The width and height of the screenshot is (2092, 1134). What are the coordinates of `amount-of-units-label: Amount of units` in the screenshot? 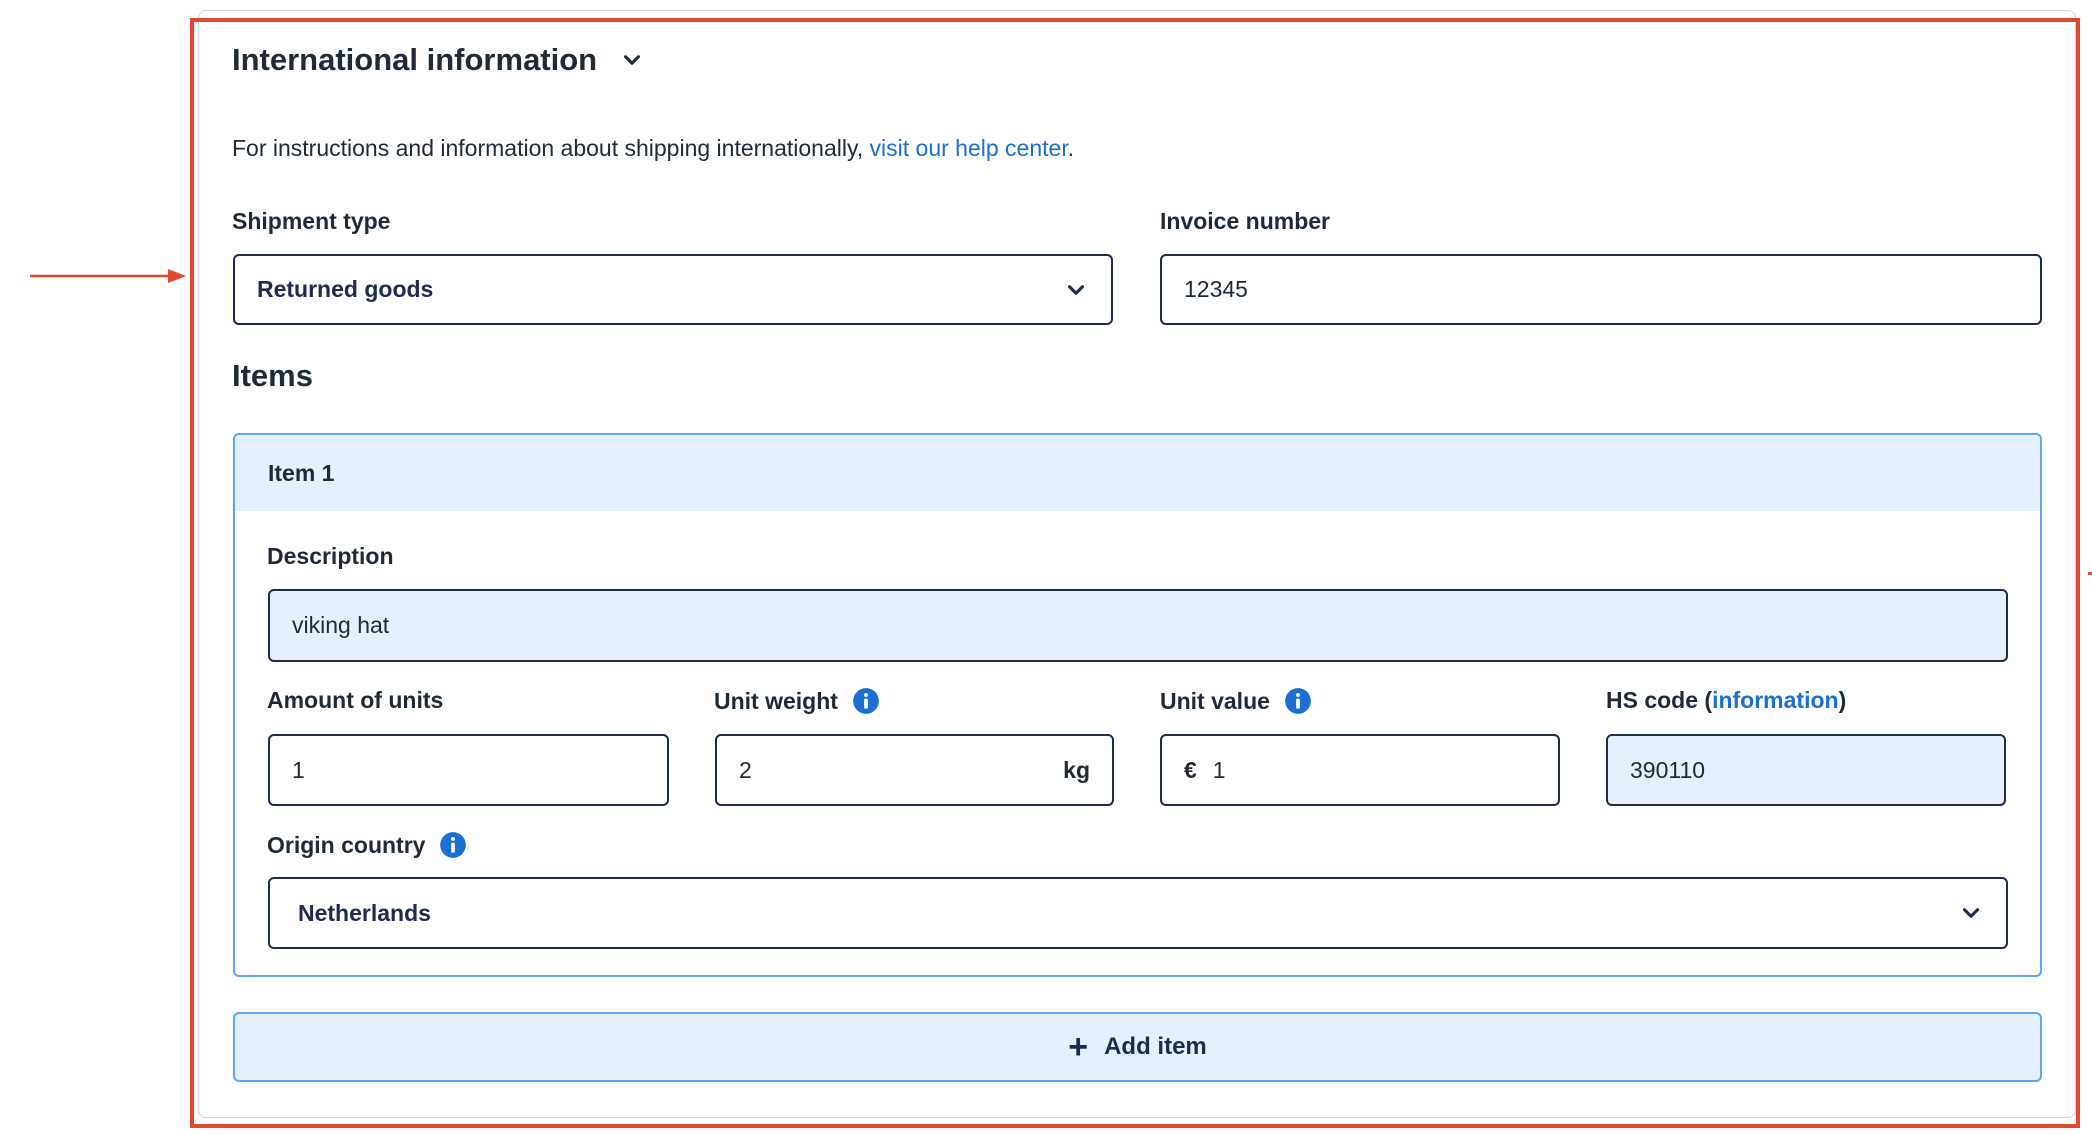 It's located at (355, 700).